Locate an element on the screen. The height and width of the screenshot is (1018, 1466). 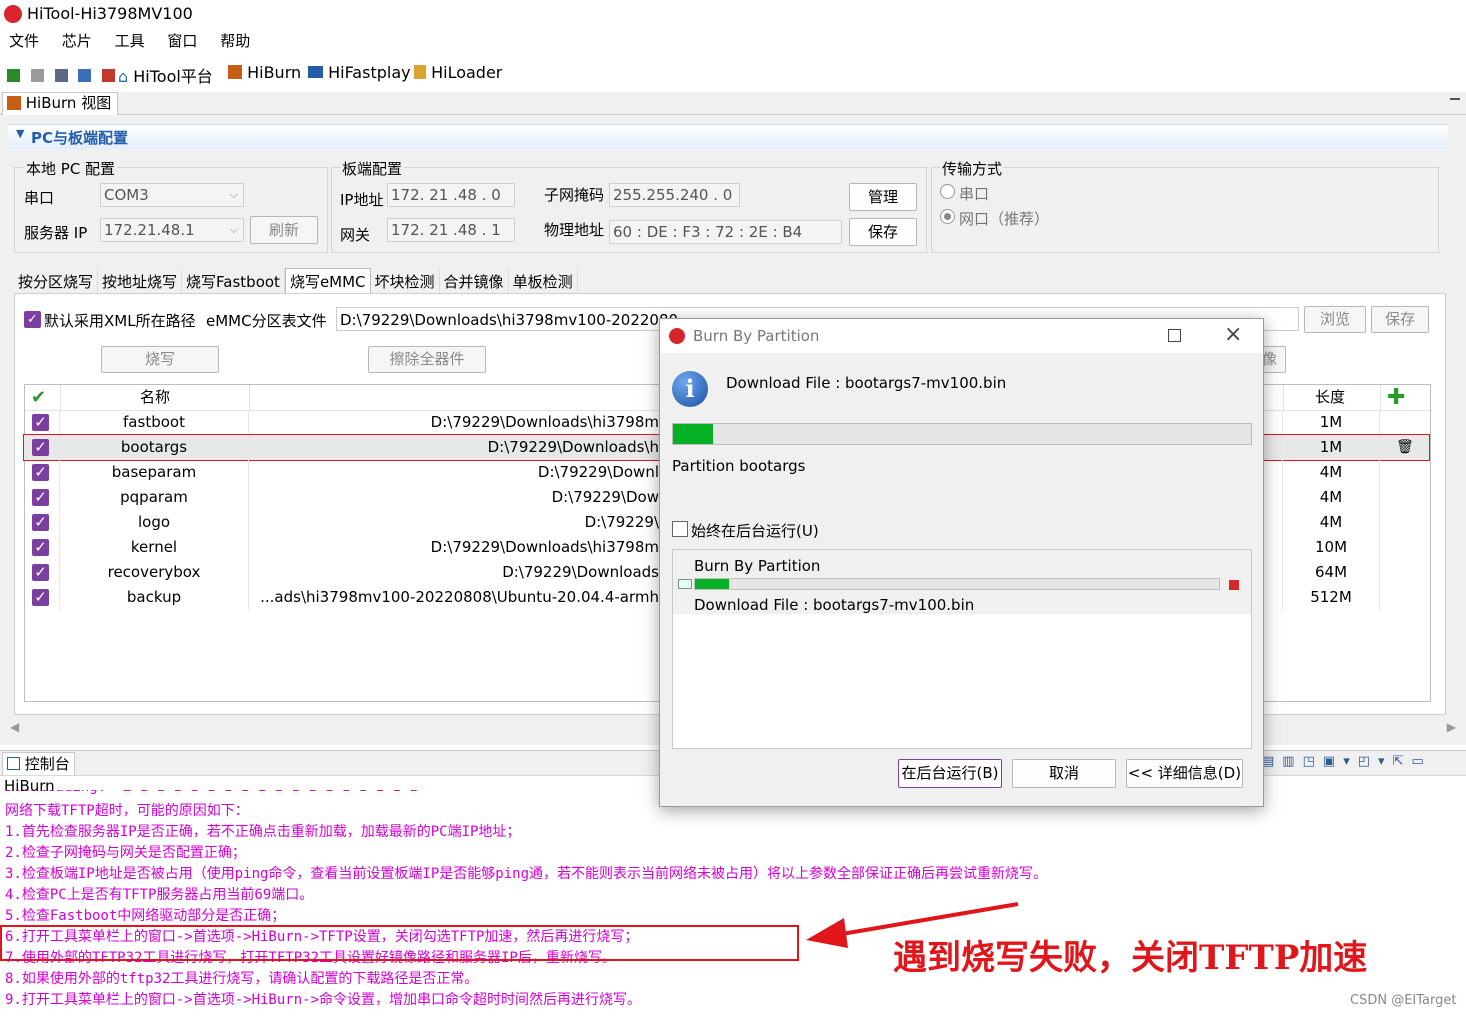
gateway-field: 172. 21 .48 . 1 is located at coordinates (451, 230).